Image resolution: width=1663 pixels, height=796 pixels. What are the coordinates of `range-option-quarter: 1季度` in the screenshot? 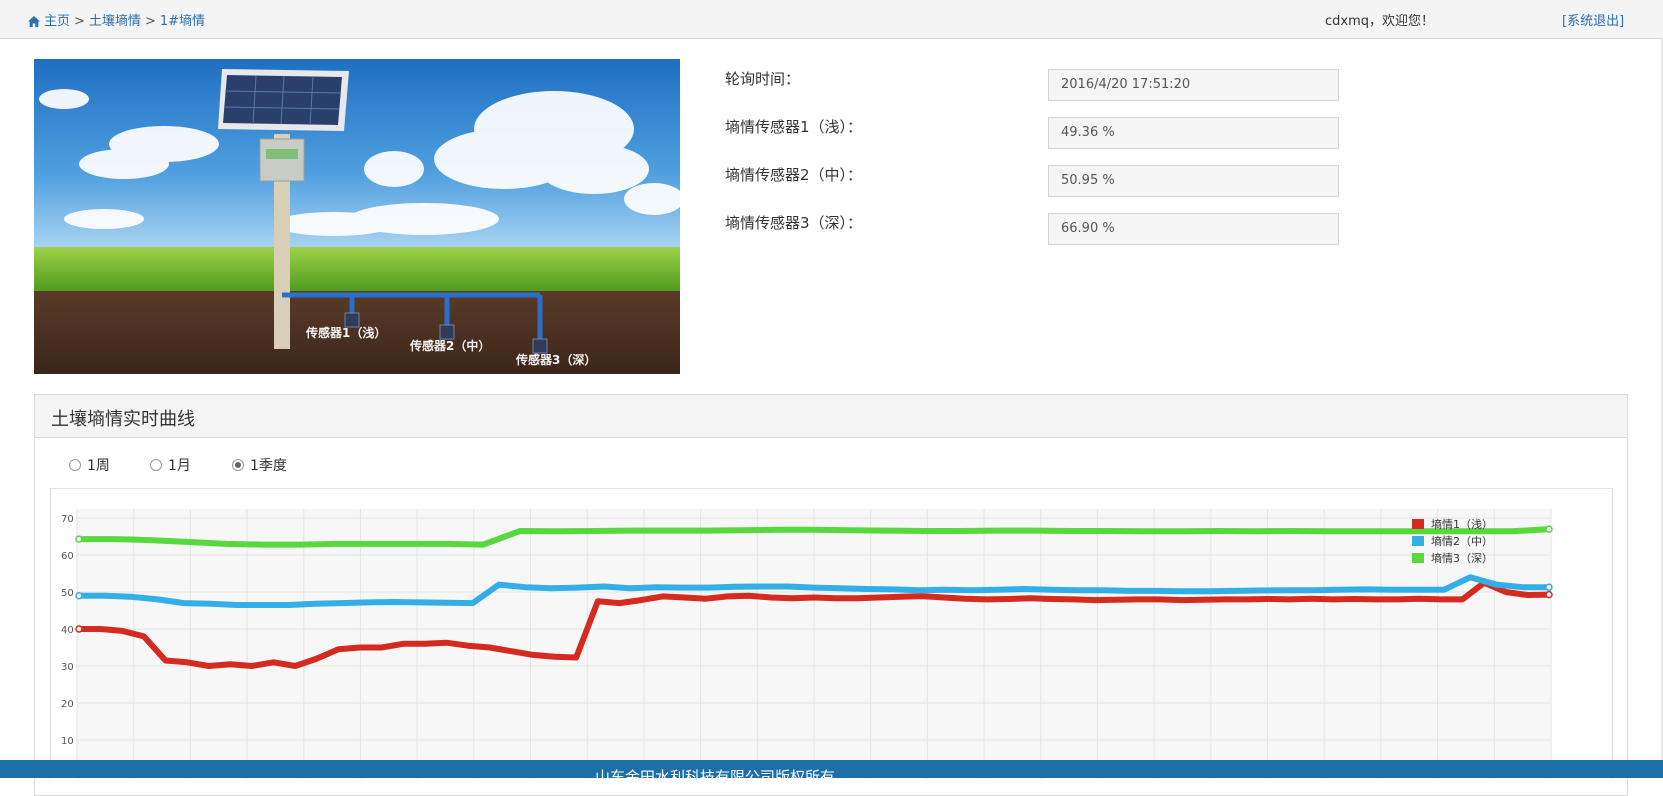 It's located at (259, 465).